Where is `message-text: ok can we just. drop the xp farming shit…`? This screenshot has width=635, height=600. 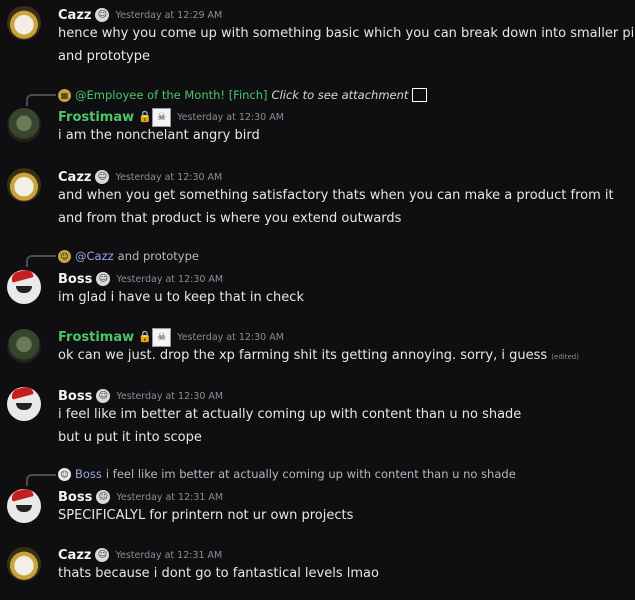
message-text: ok can we just. drop the xp farming shit… is located at coordinates (318, 355).